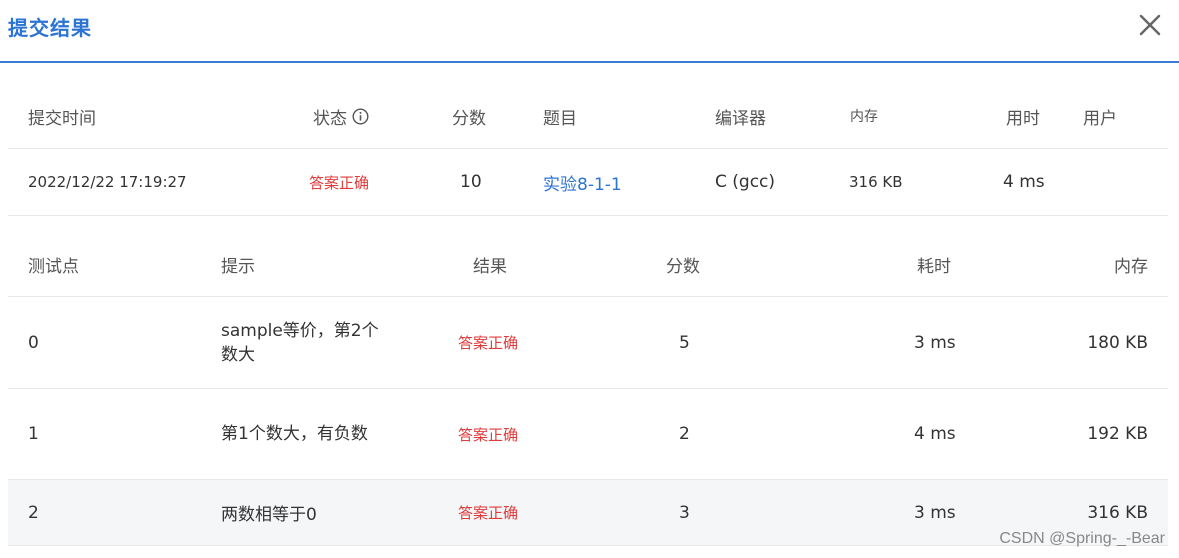 The width and height of the screenshot is (1179, 558). Describe the element at coordinates (589, 31) in the screenshot. I see `dialog-header: 提交结果` at that location.